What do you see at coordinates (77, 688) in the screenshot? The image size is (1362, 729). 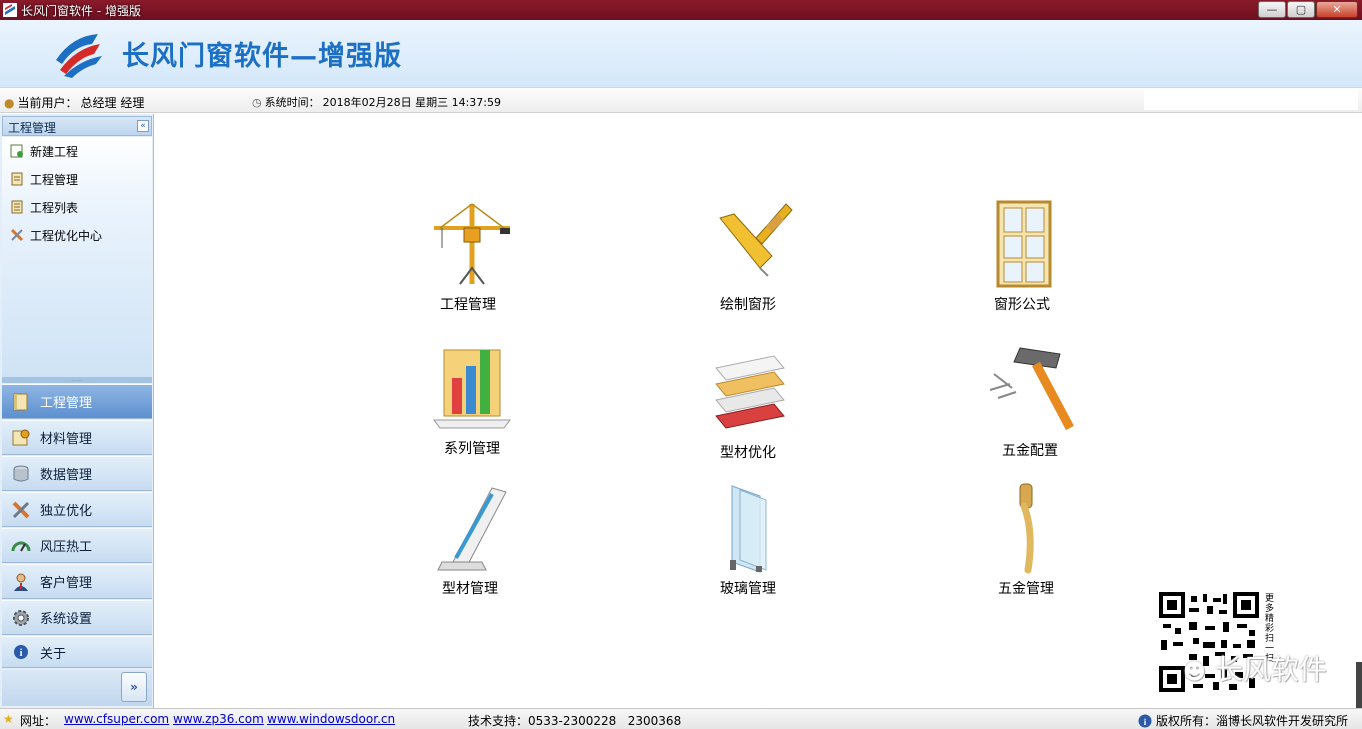 I see `sidebar-footer: »` at bounding box center [77, 688].